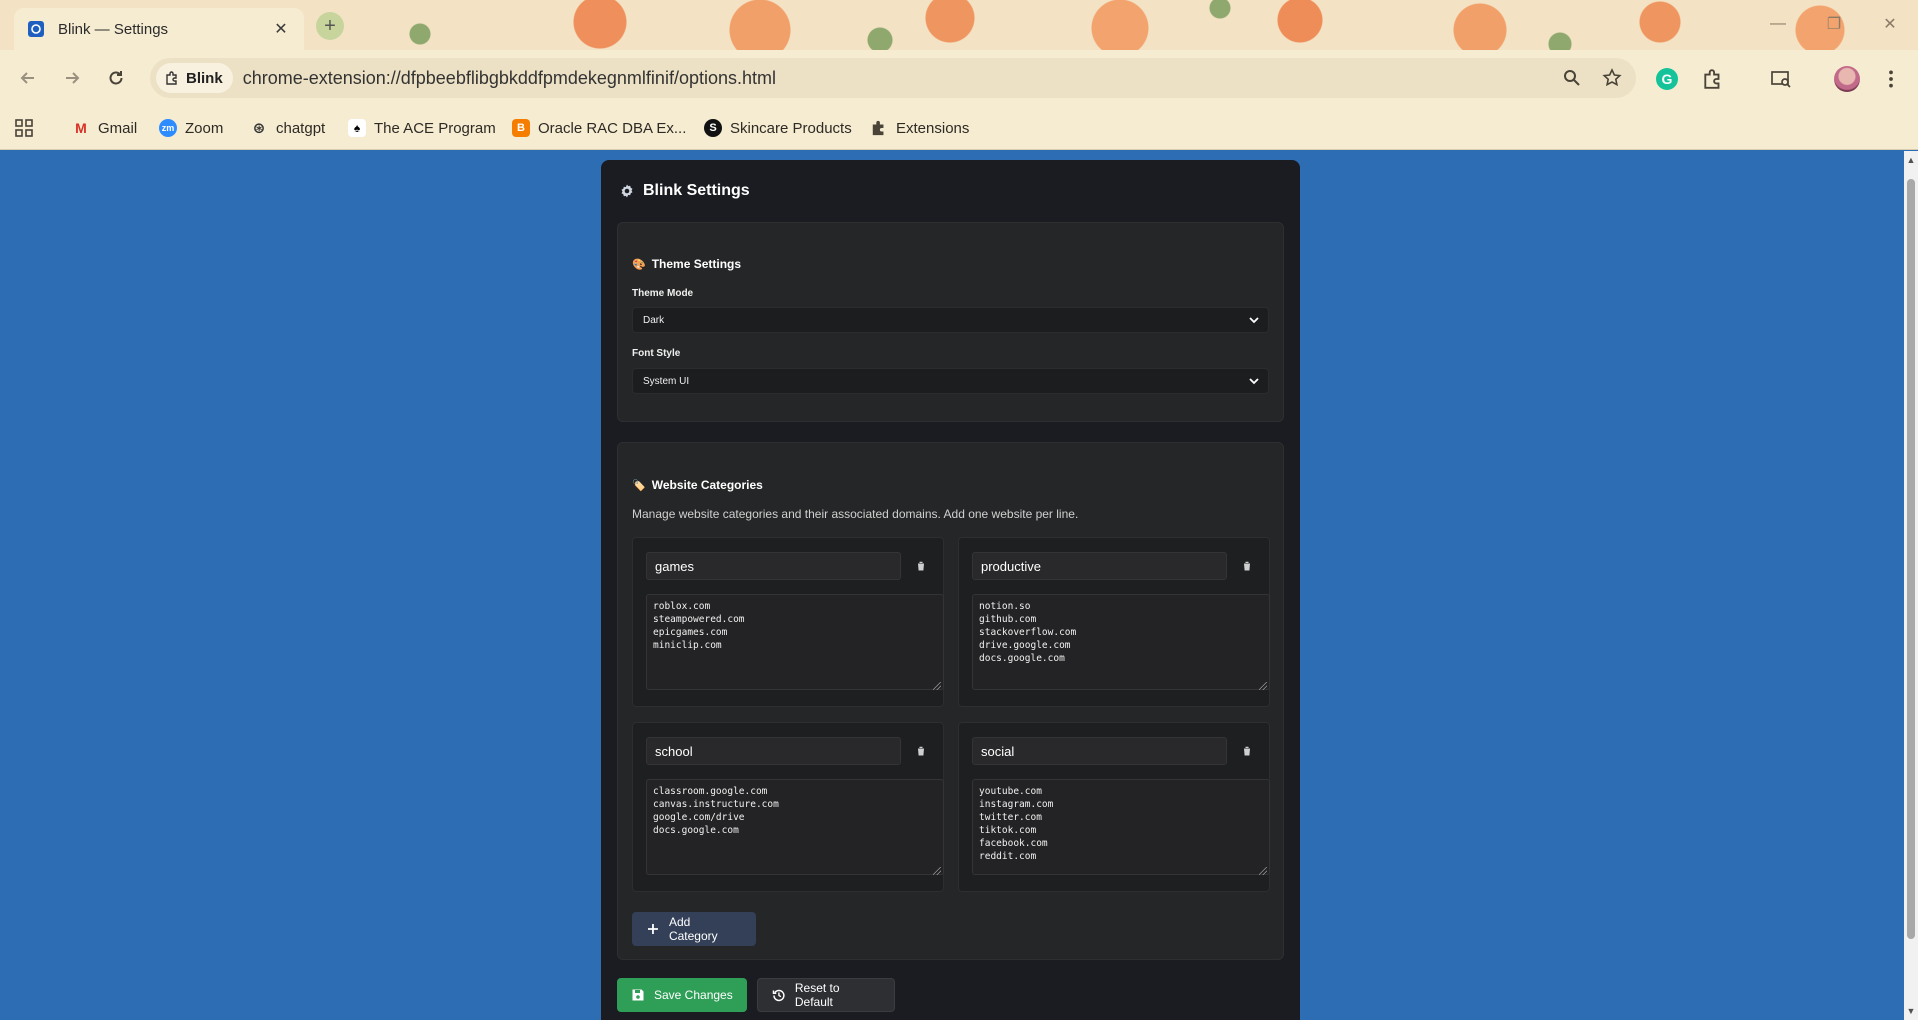  I want to click on bookmark-label: Extensions, so click(933, 128).